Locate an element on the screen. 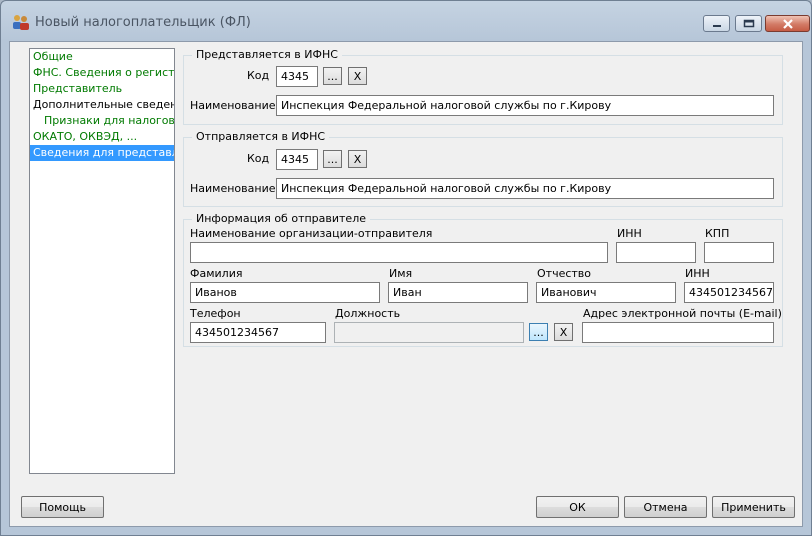 The height and width of the screenshot is (536, 812). minimize-button is located at coordinates (716, 23).